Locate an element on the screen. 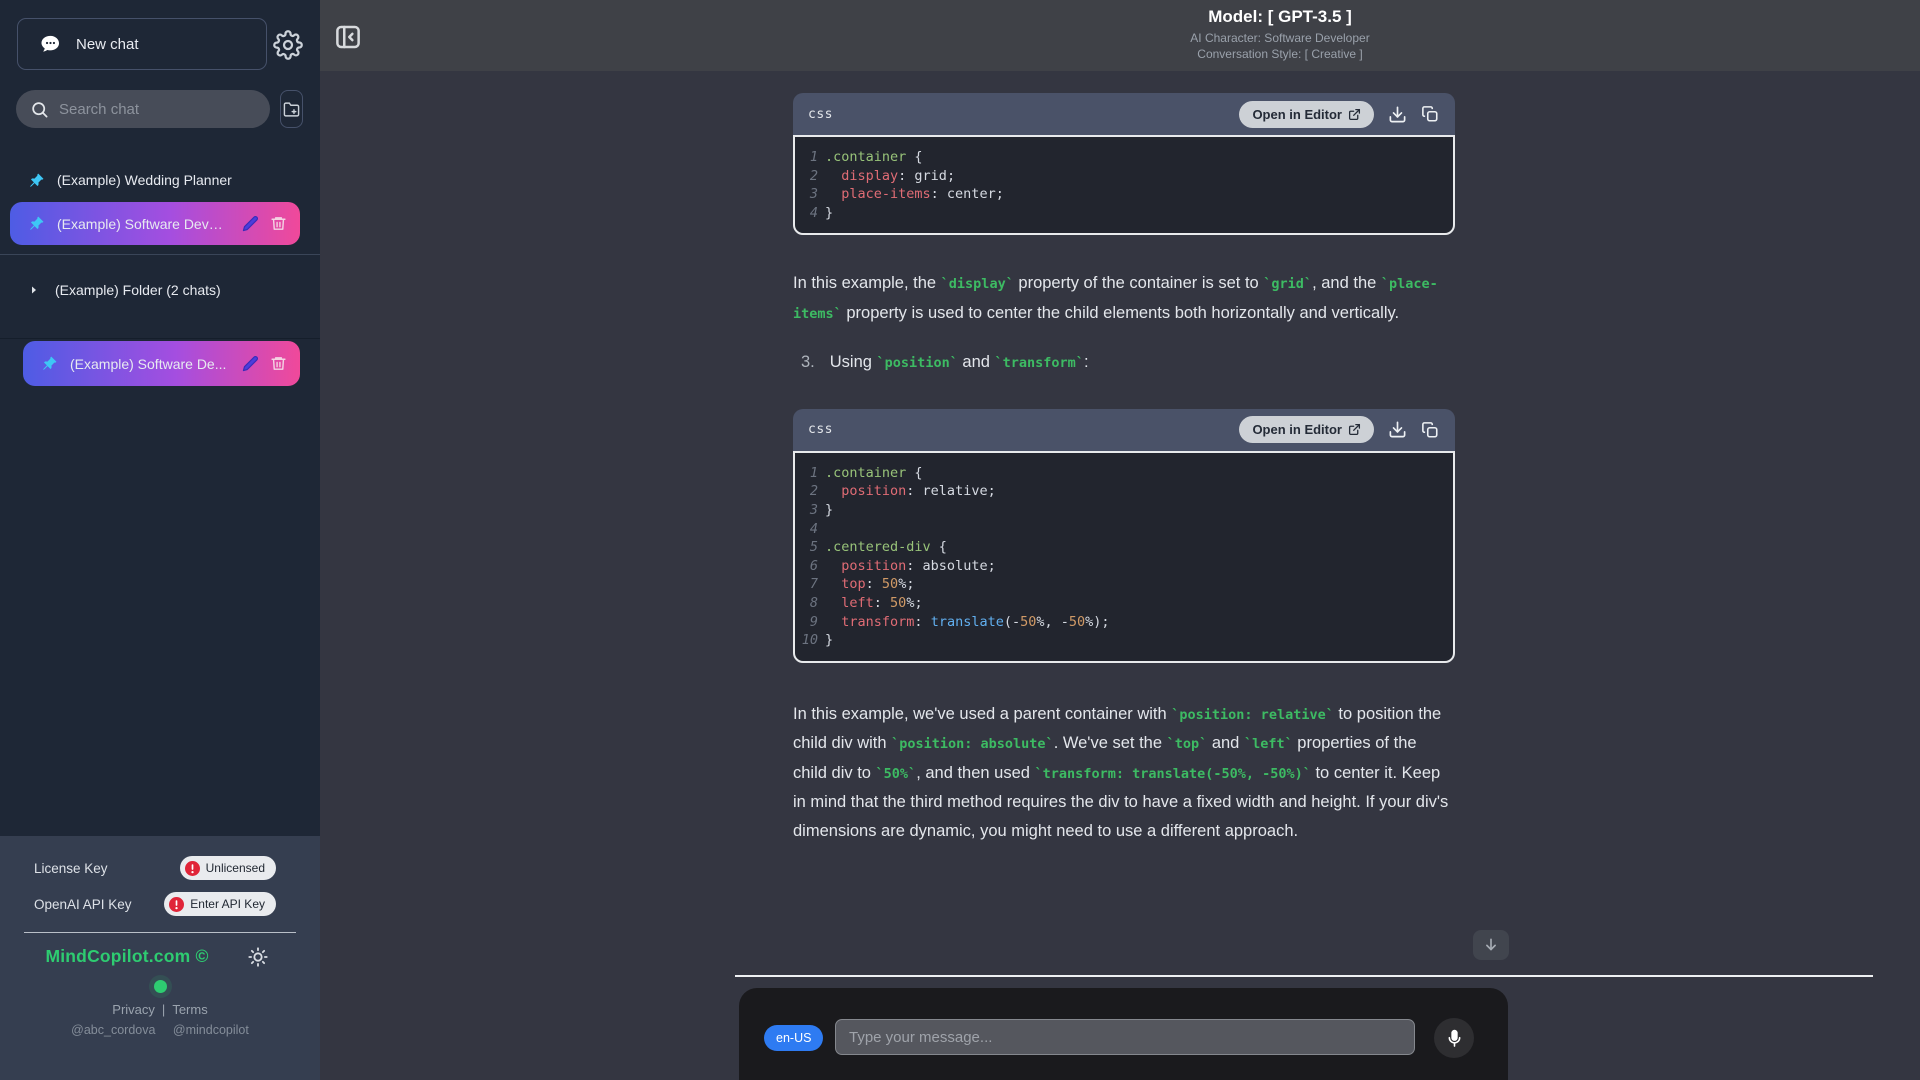 This screenshot has height=1080, width=1920. line-number: 8 is located at coordinates (813, 603).